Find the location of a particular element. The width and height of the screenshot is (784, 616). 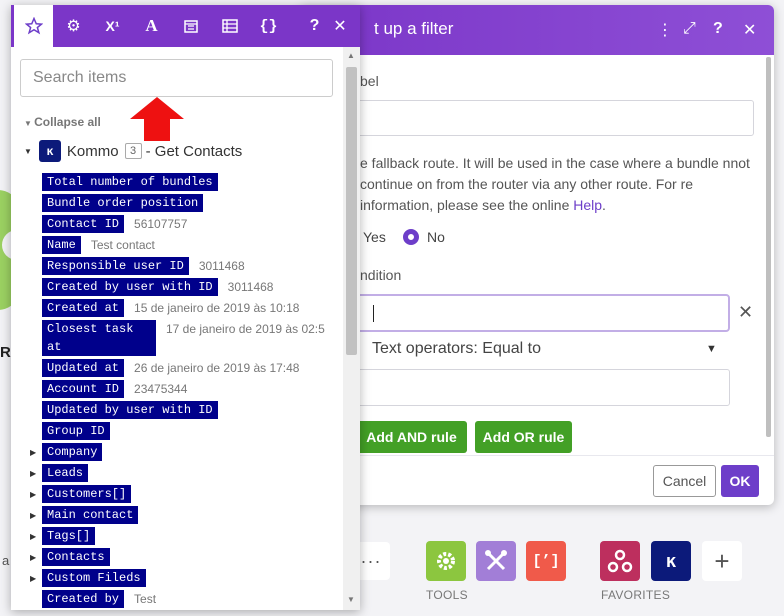

item-pill: Customers[] is located at coordinates (87, 494).